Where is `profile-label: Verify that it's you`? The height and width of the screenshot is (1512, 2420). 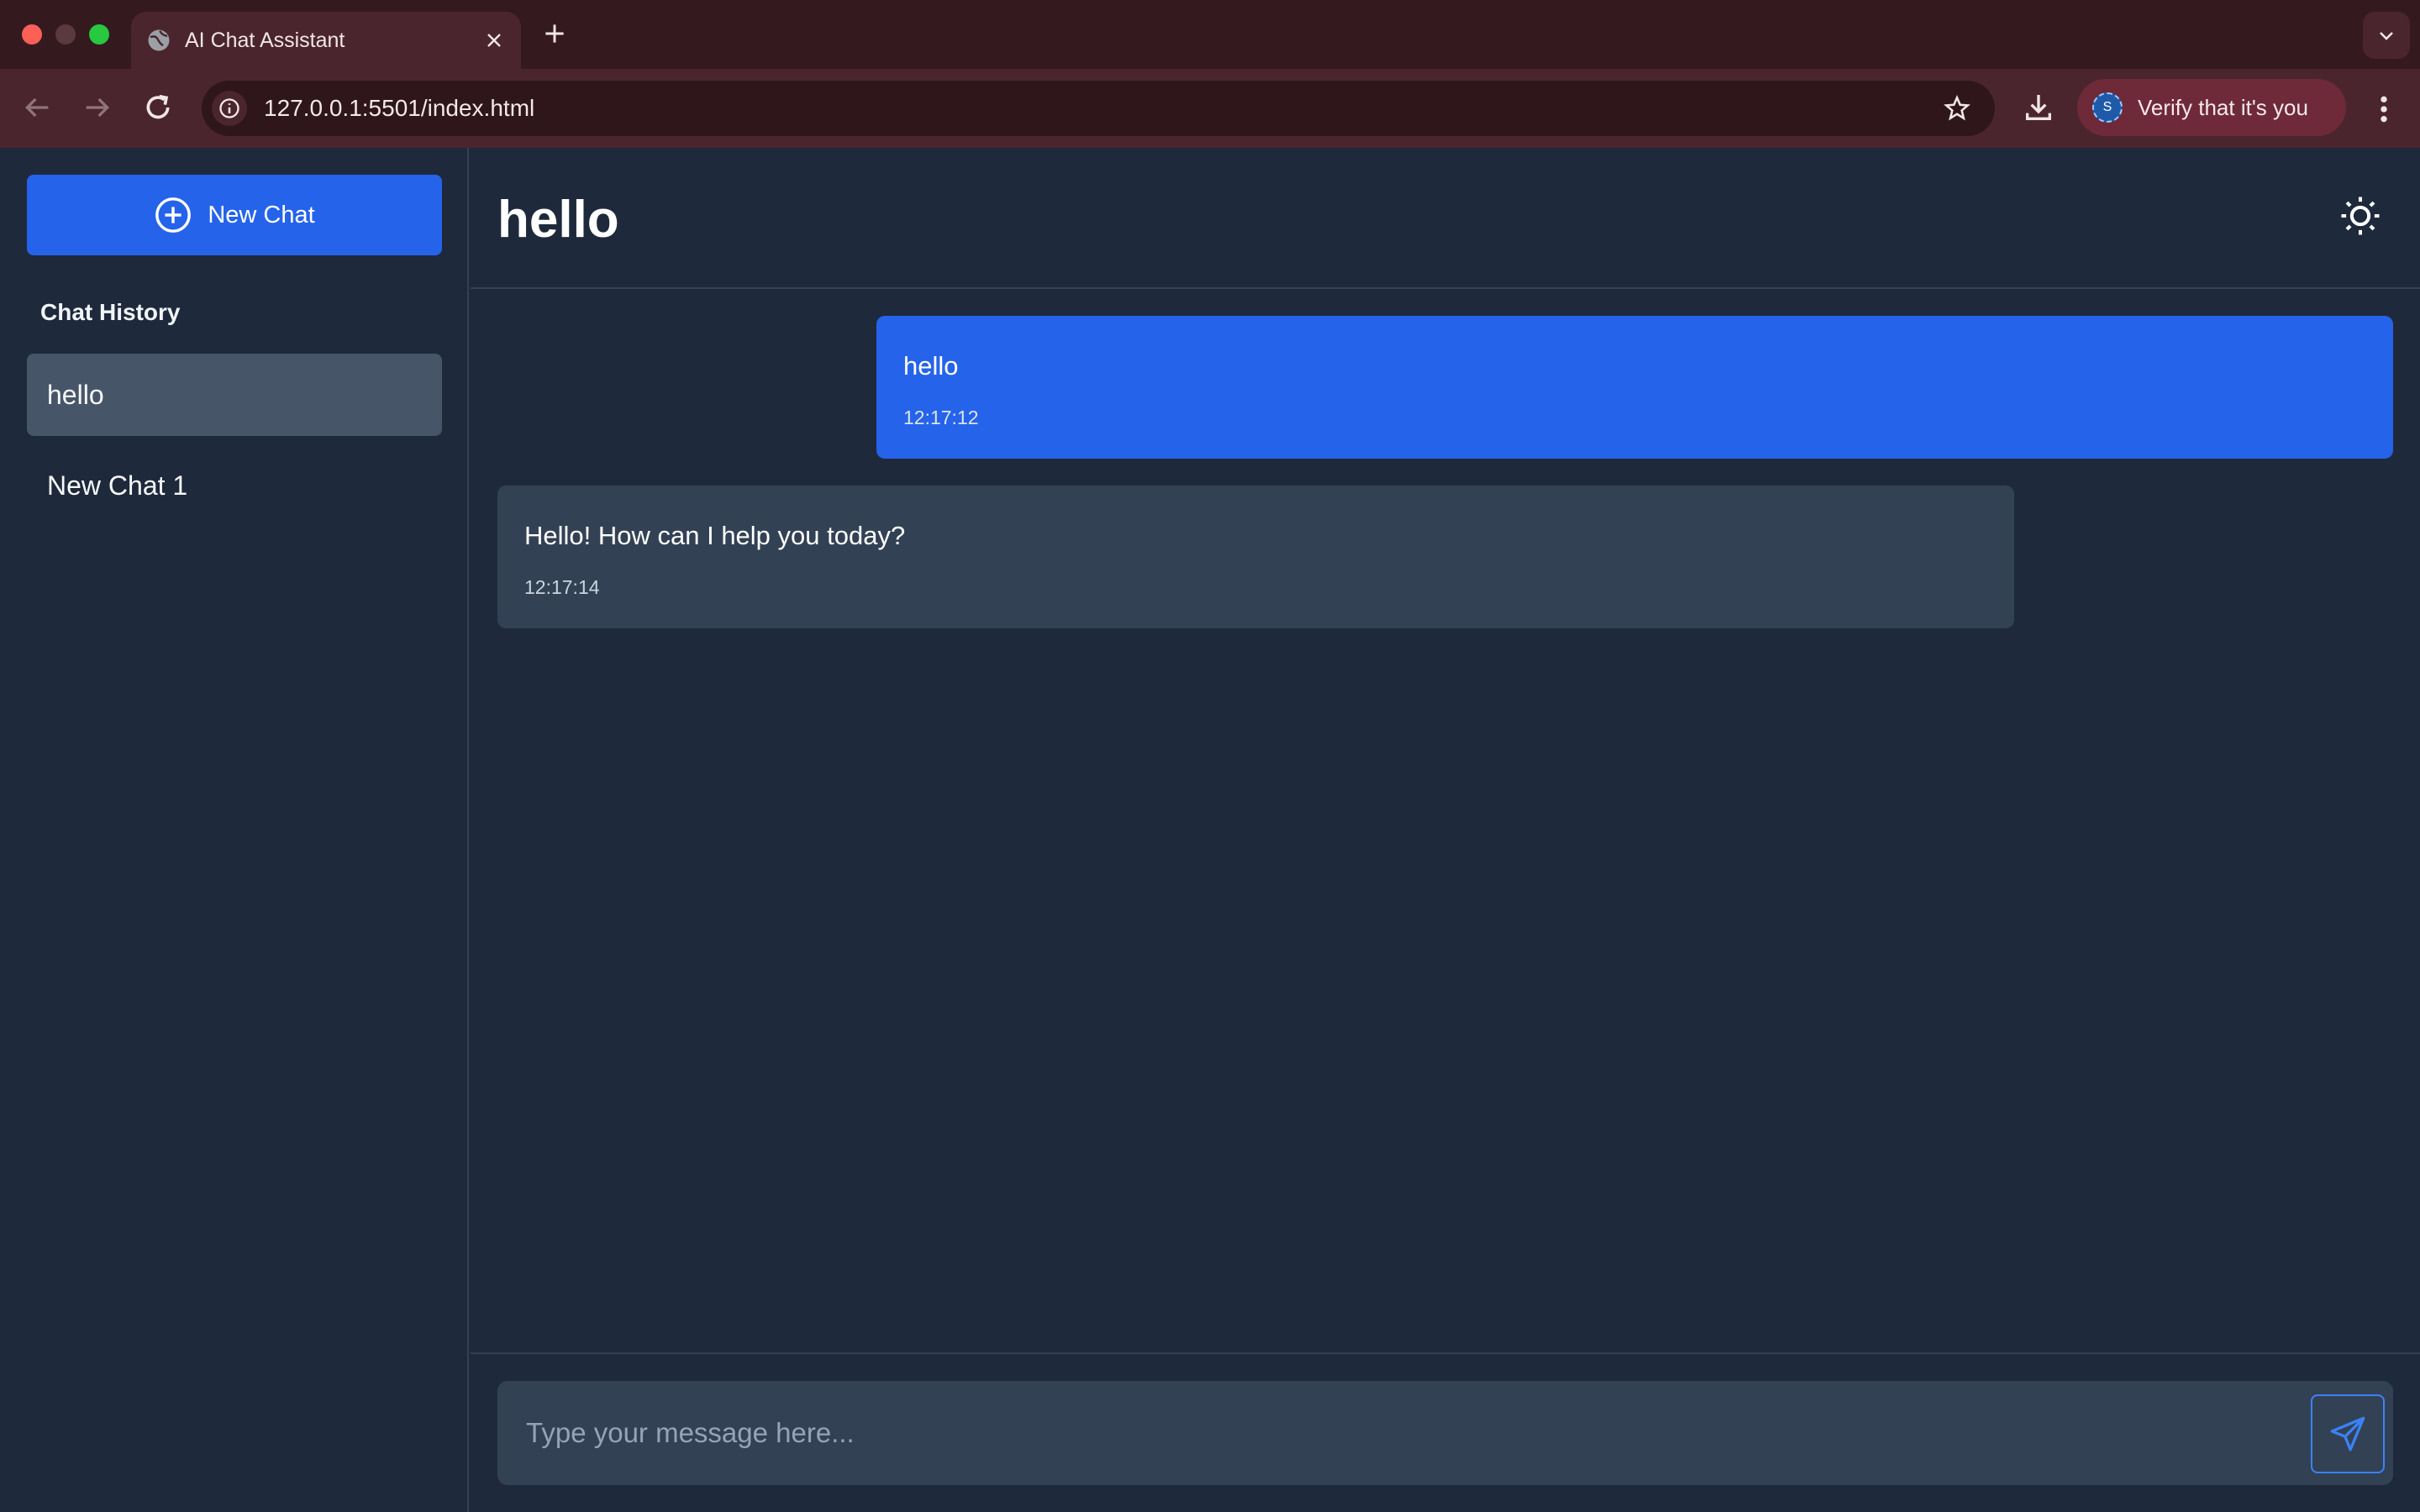
profile-label: Verify that it's you is located at coordinates (2223, 107).